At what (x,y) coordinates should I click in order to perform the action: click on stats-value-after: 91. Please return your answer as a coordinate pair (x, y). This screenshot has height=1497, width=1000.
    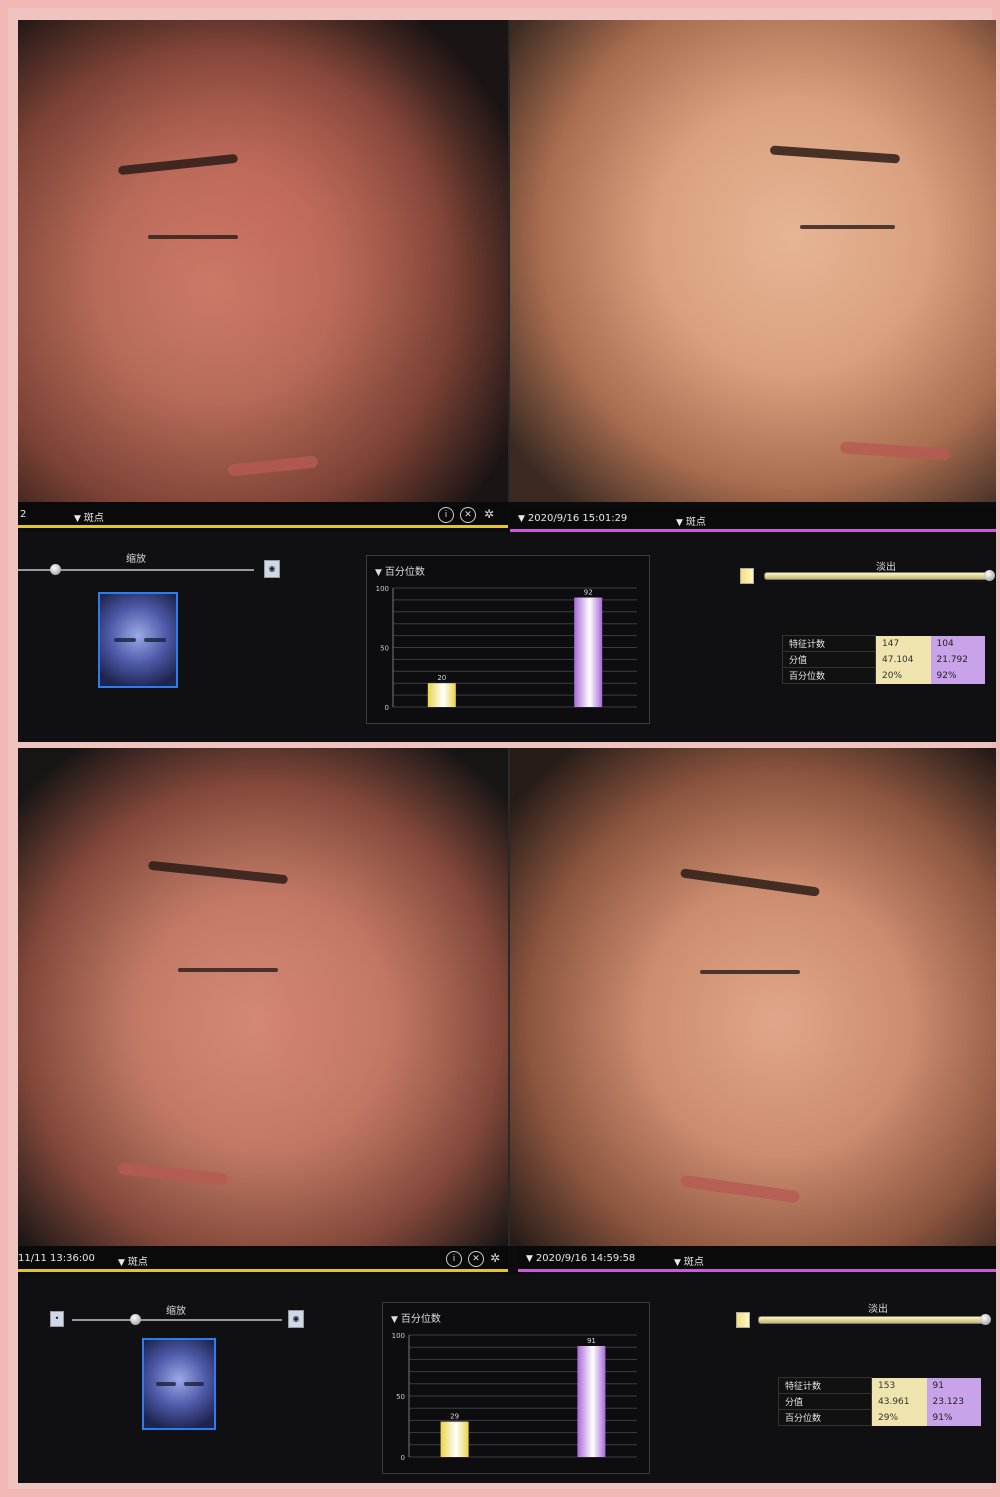
    Looking at the image, I should click on (953, 1385).